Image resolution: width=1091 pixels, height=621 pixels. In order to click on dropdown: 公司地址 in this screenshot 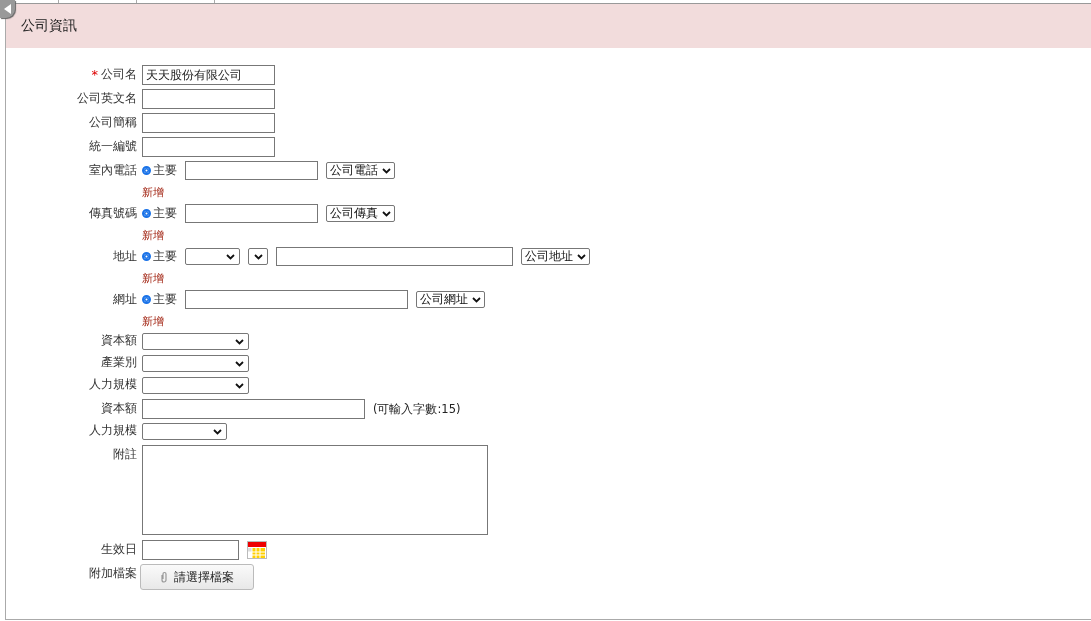, I will do `click(555, 256)`.